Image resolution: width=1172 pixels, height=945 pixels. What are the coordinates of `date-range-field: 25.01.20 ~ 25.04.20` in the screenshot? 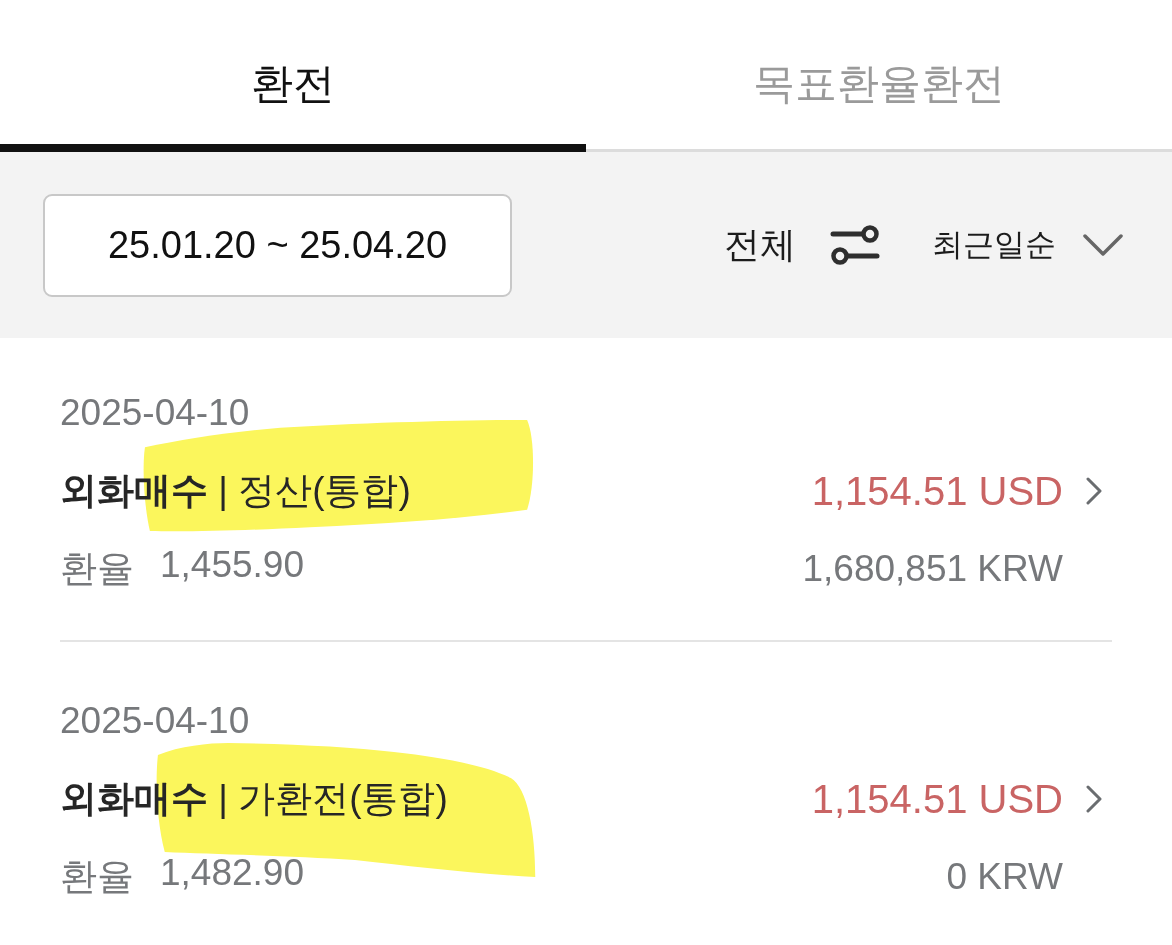 It's located at (277, 245).